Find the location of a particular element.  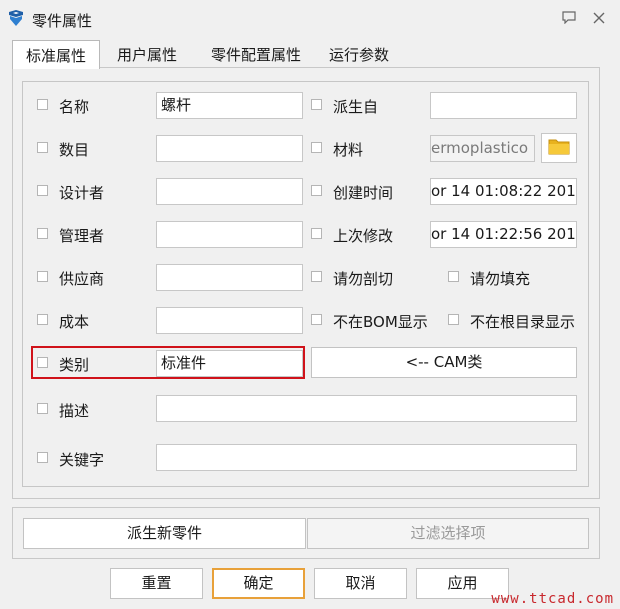

not-in-bom-checkbox is located at coordinates (316, 319).